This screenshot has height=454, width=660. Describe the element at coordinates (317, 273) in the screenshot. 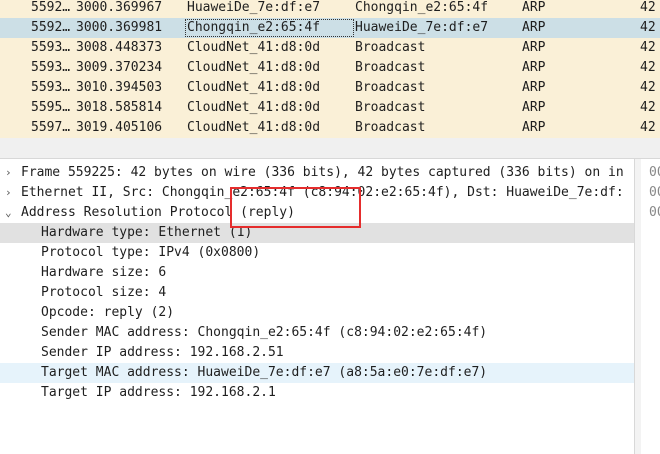

I see `tree-item: Hardware size: 6` at that location.